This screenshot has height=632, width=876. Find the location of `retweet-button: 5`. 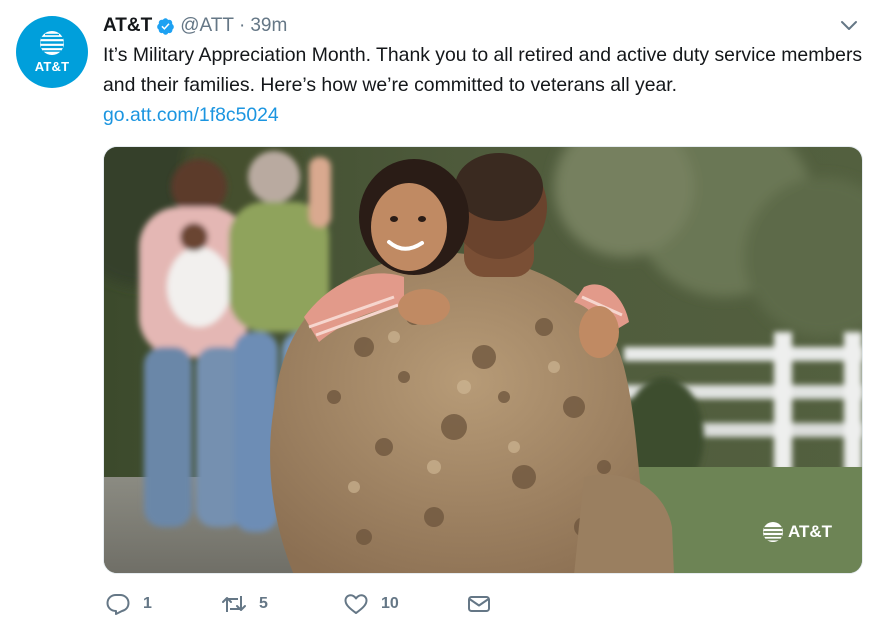

retweet-button: 5 is located at coordinates (244, 604).